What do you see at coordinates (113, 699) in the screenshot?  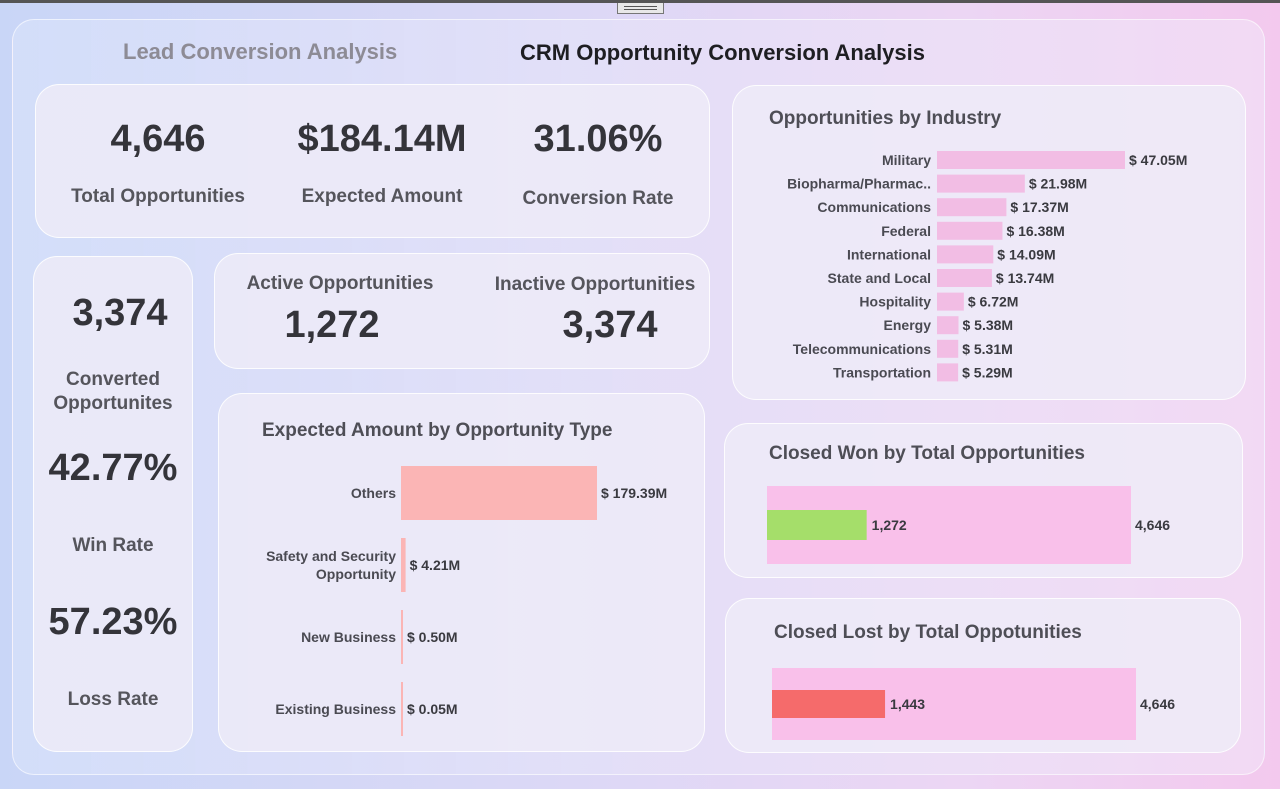 I see `loss-rate-label: Loss Rate` at bounding box center [113, 699].